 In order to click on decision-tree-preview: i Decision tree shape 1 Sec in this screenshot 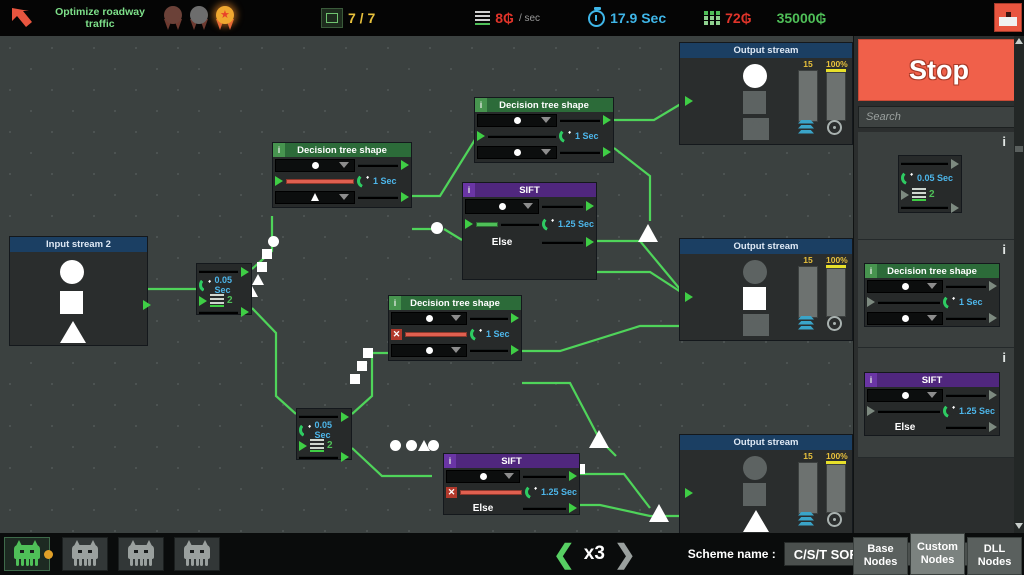, I will do `click(932, 295)`.